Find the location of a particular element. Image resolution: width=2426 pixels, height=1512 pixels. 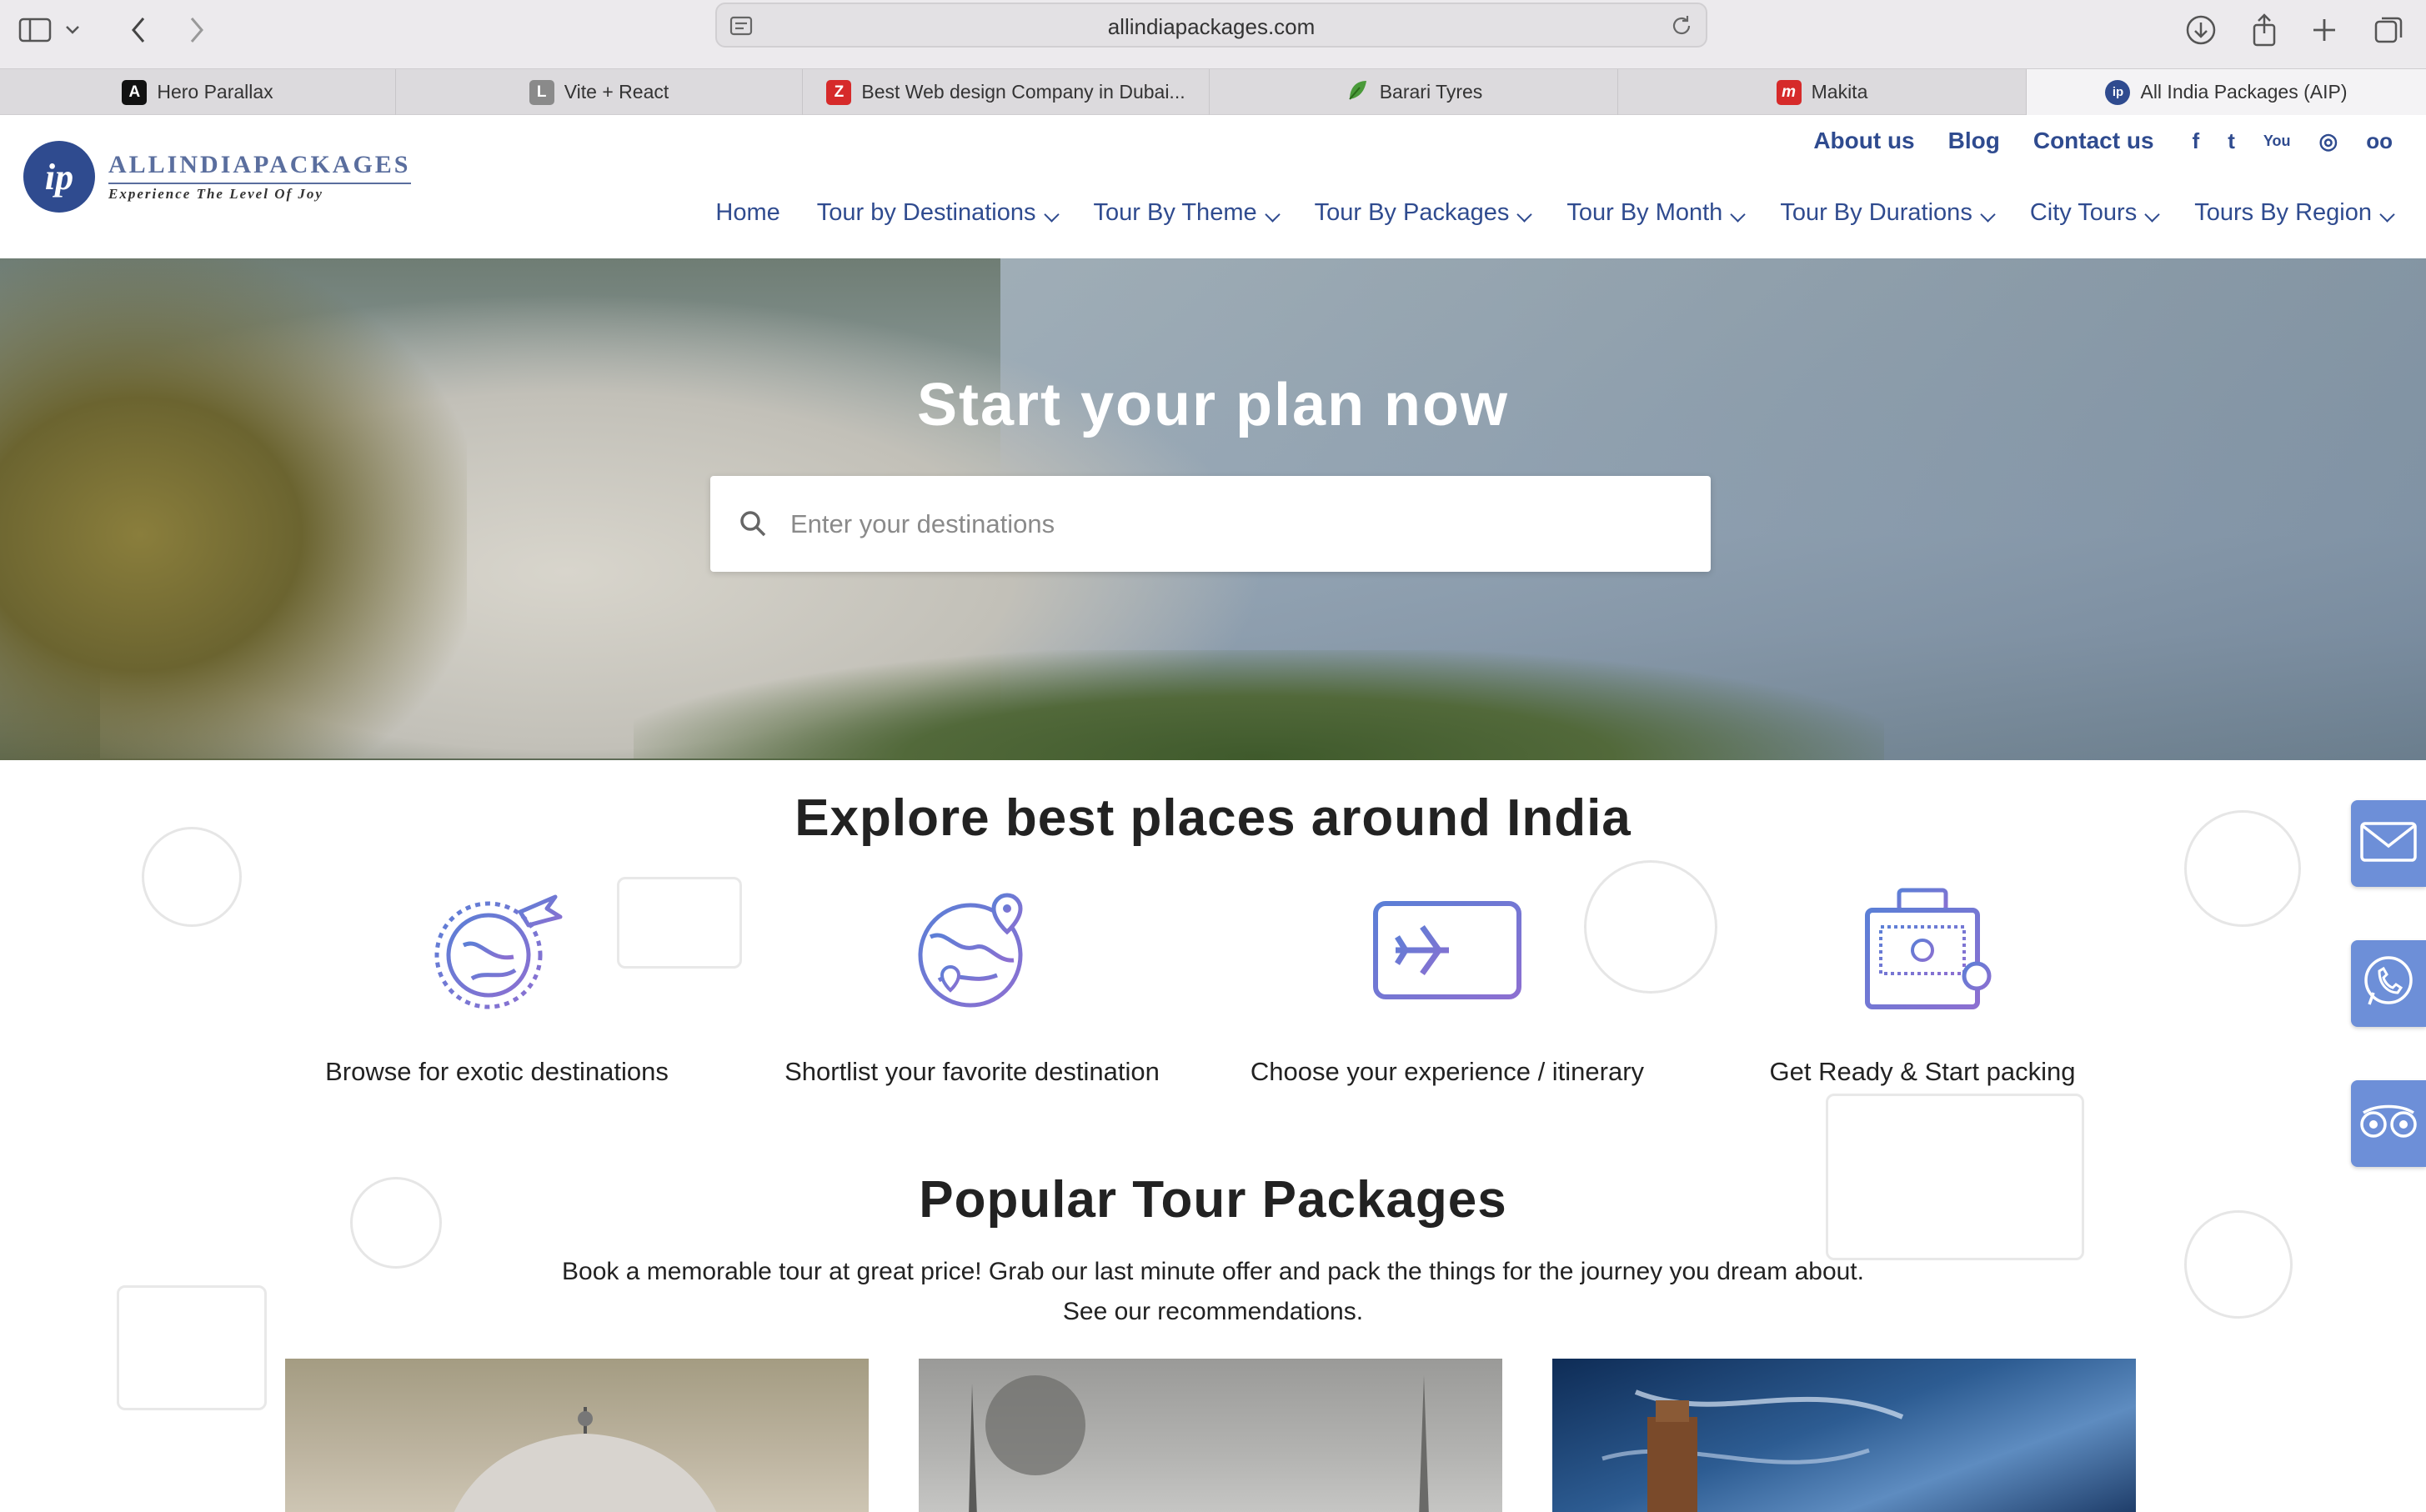

nav-label: Home is located at coordinates (748, 212).